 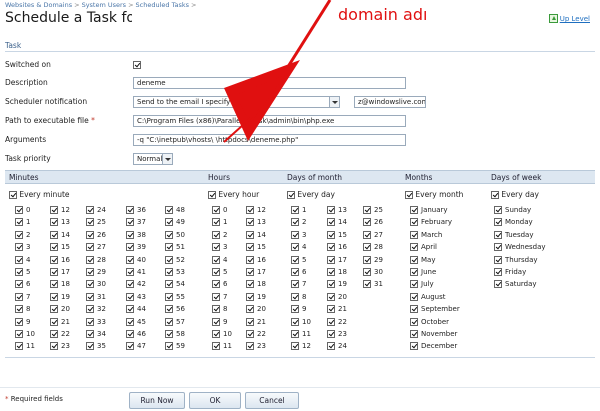 What do you see at coordinates (513, 222) in the screenshot?
I see `day-of-week-option: Monday` at bounding box center [513, 222].